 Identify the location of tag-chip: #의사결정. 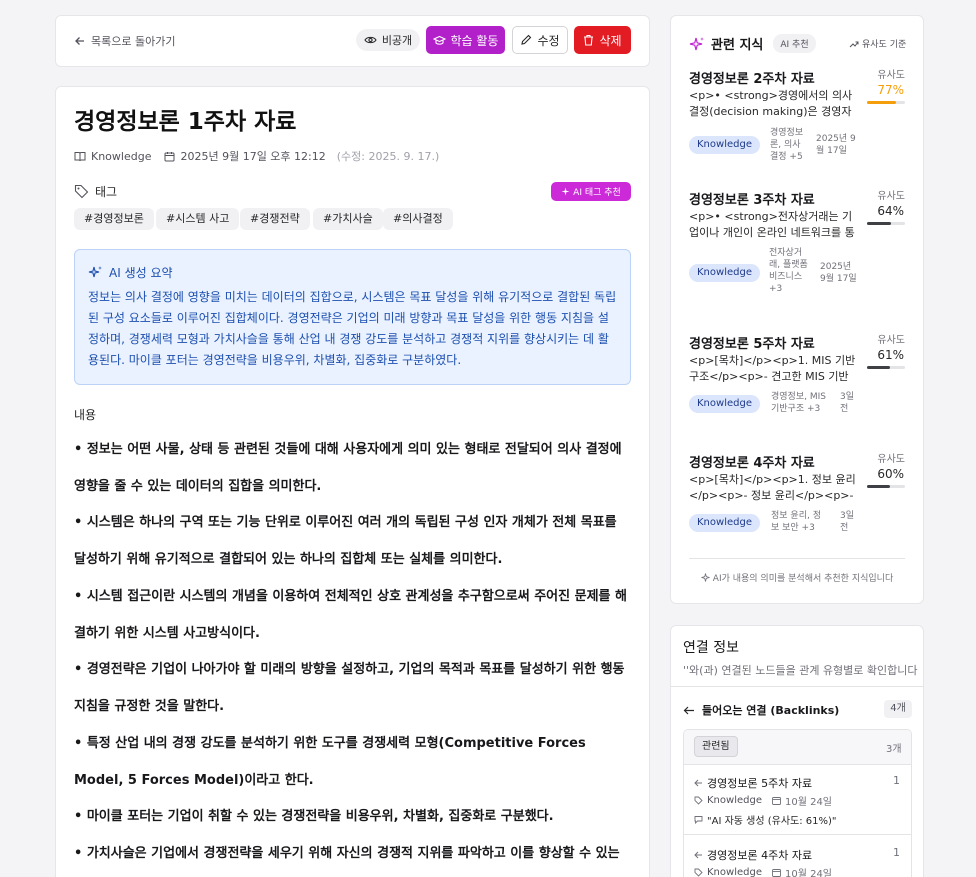
(418, 219).